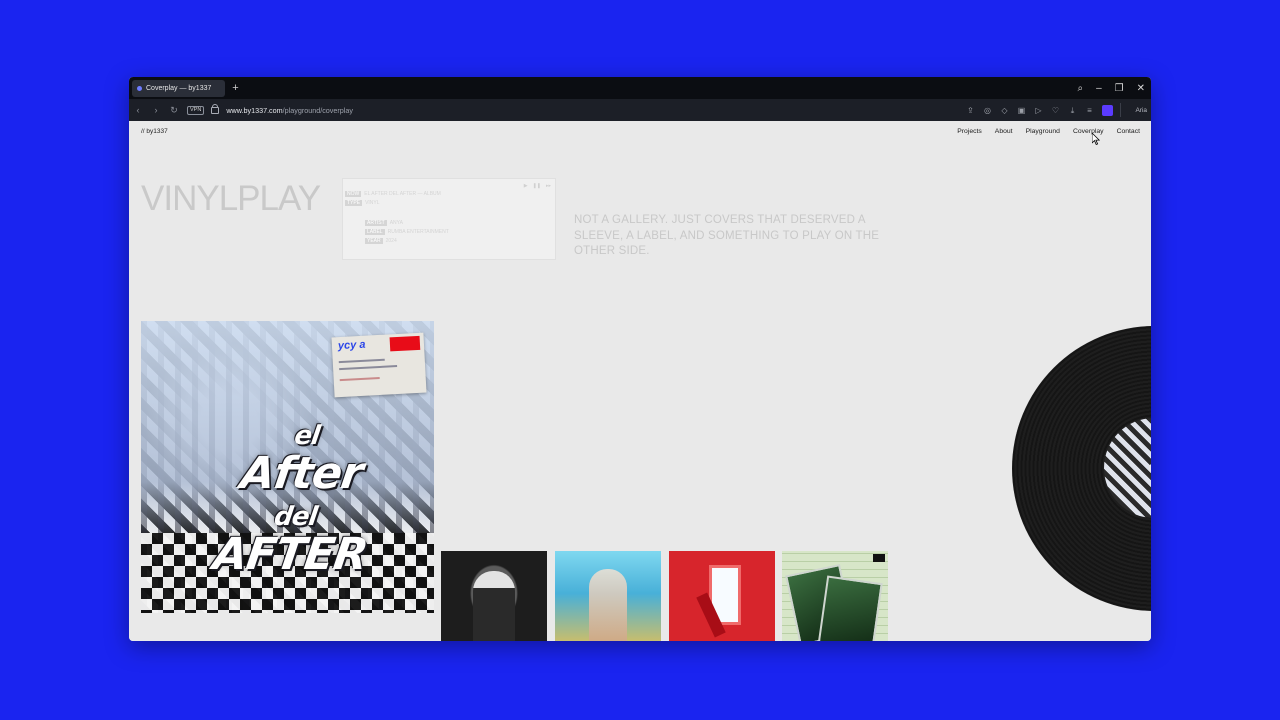 This screenshot has width=1280, height=720. I want to click on play-icon: ▷, so click(1038, 110).